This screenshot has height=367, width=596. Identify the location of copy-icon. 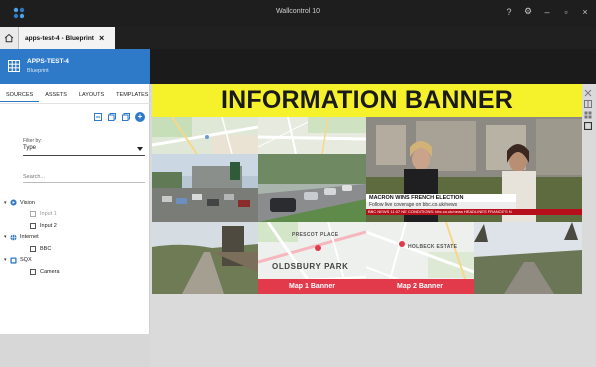
(111, 117).